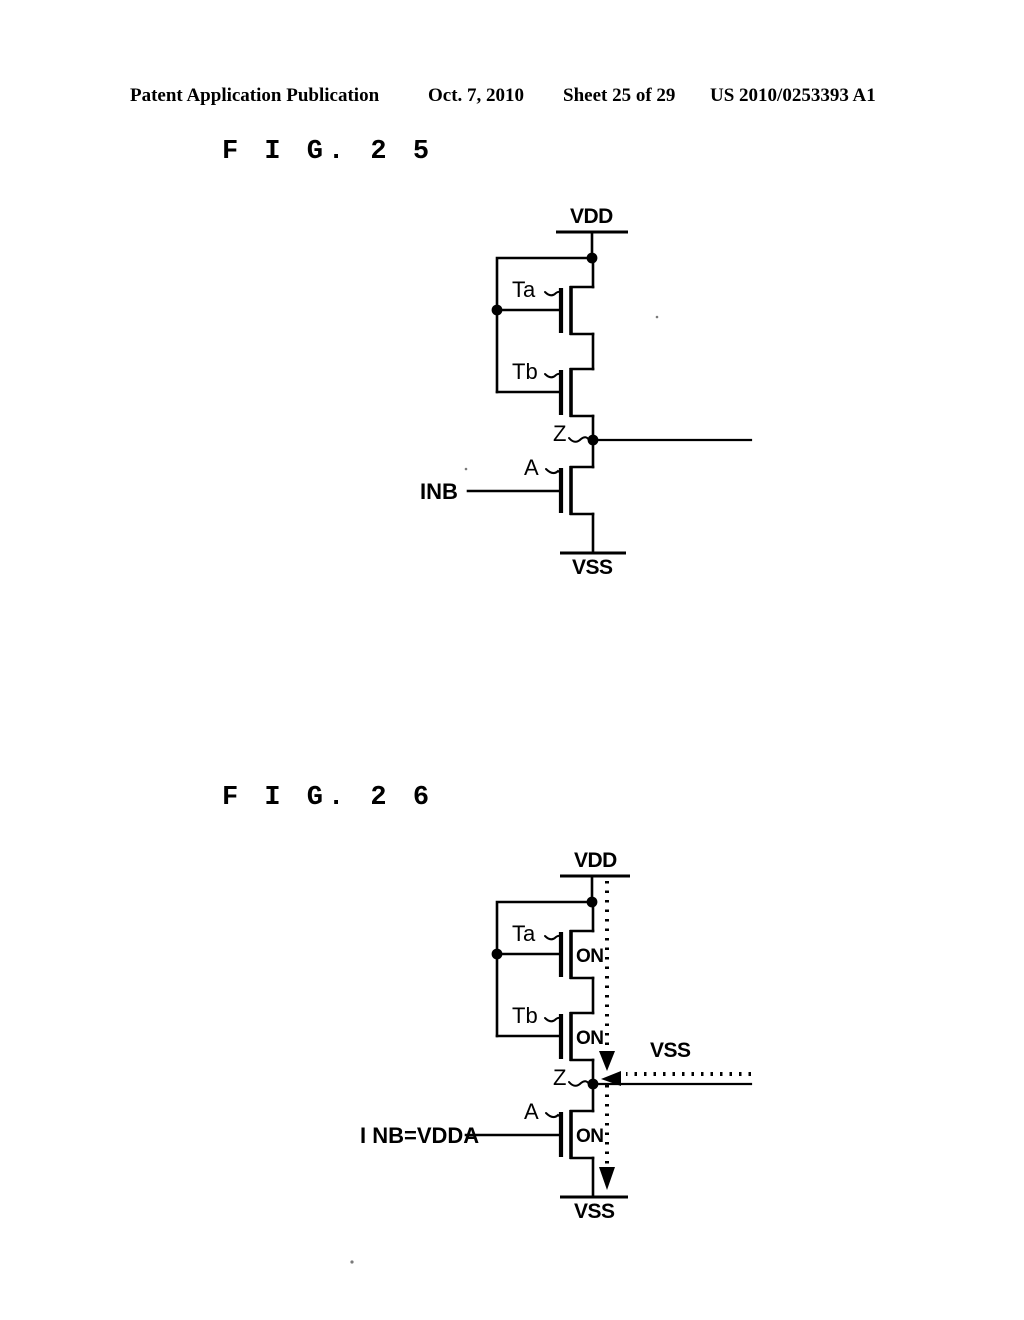 Image resolution: width=1024 pixels, height=1320 pixels. What do you see at coordinates (524, 933) in the screenshot?
I see `ta-label-fig26: Ta` at bounding box center [524, 933].